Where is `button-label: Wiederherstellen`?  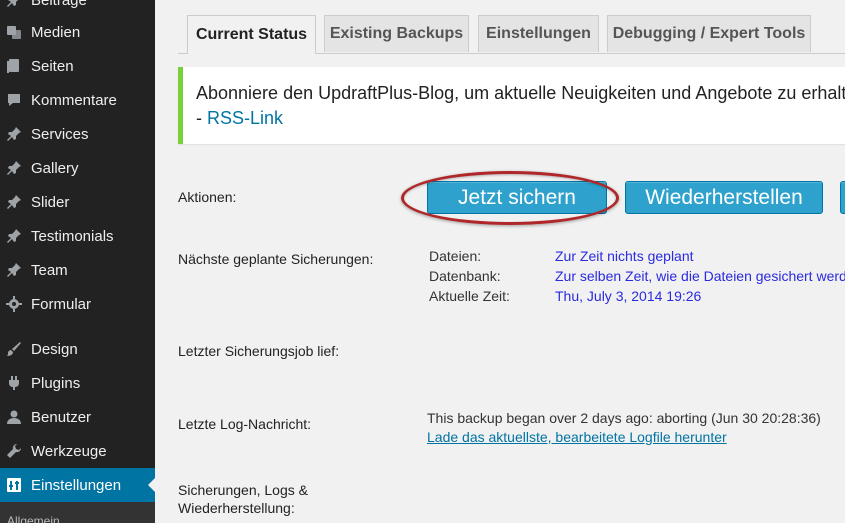
button-label: Wiederherstellen is located at coordinates (724, 197).